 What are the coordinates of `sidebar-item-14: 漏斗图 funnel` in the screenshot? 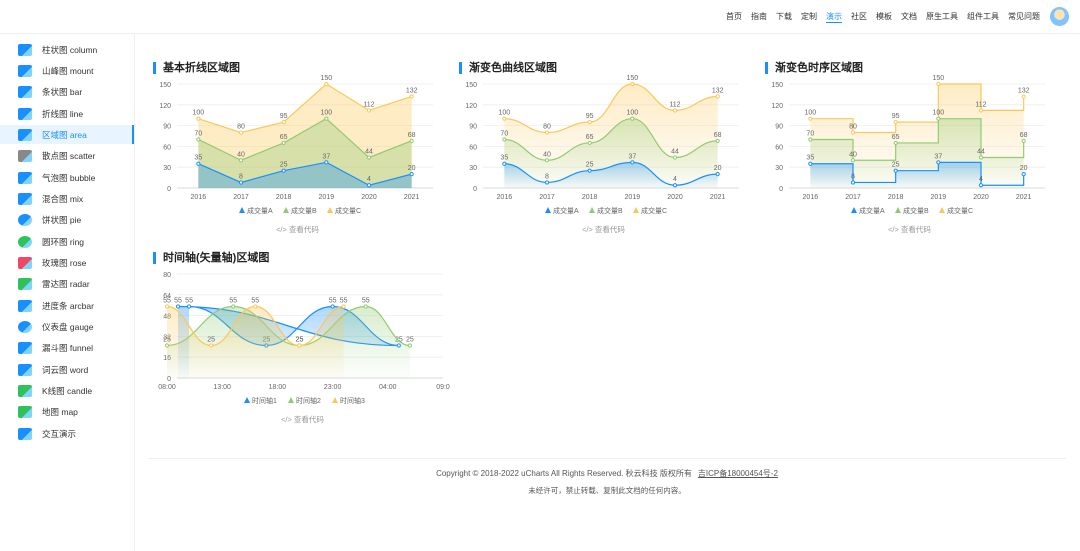 It's located at (67, 348).